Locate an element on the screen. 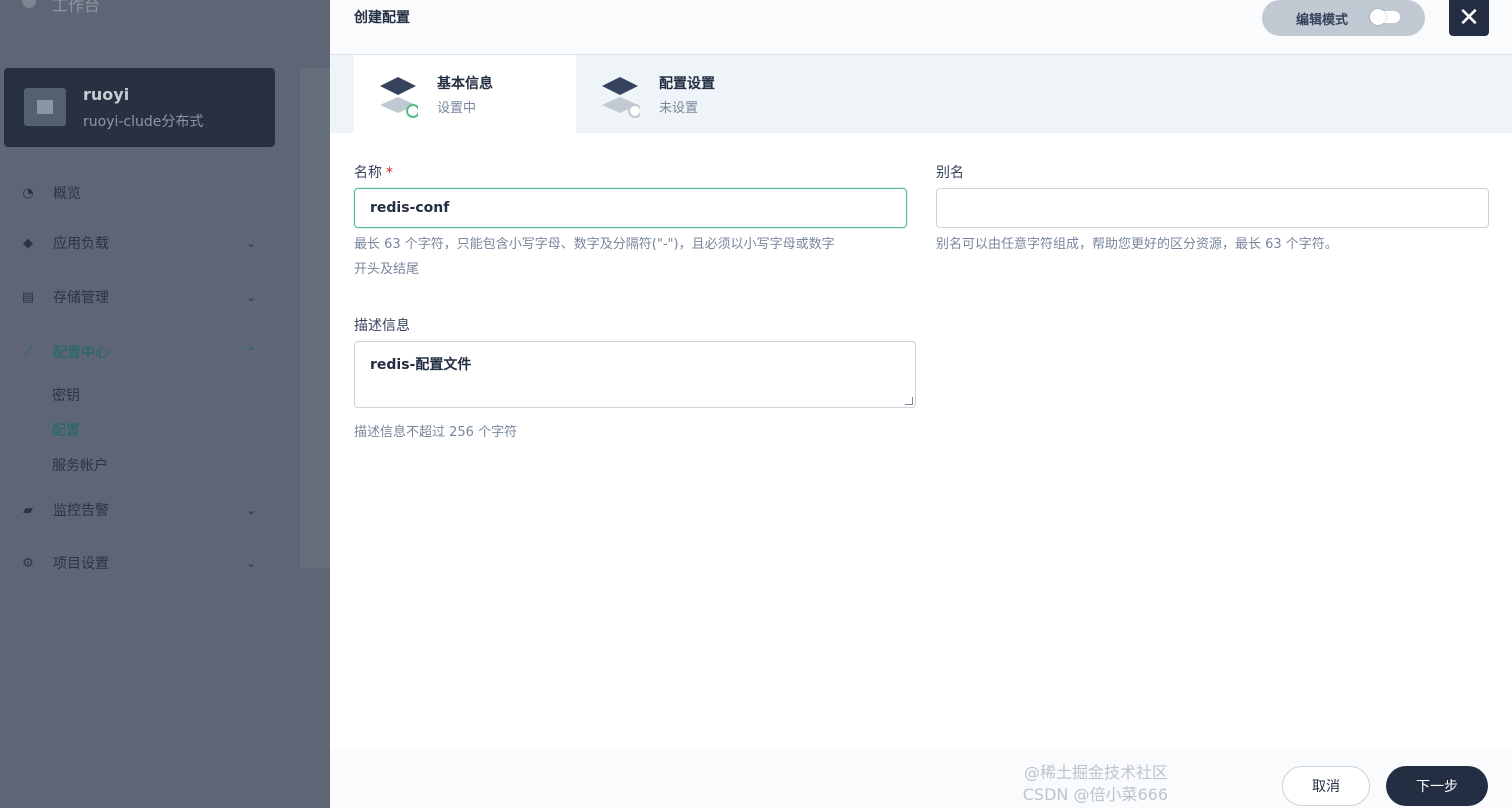 The height and width of the screenshot is (808, 1512). close-button: ✕ is located at coordinates (1469, 18).